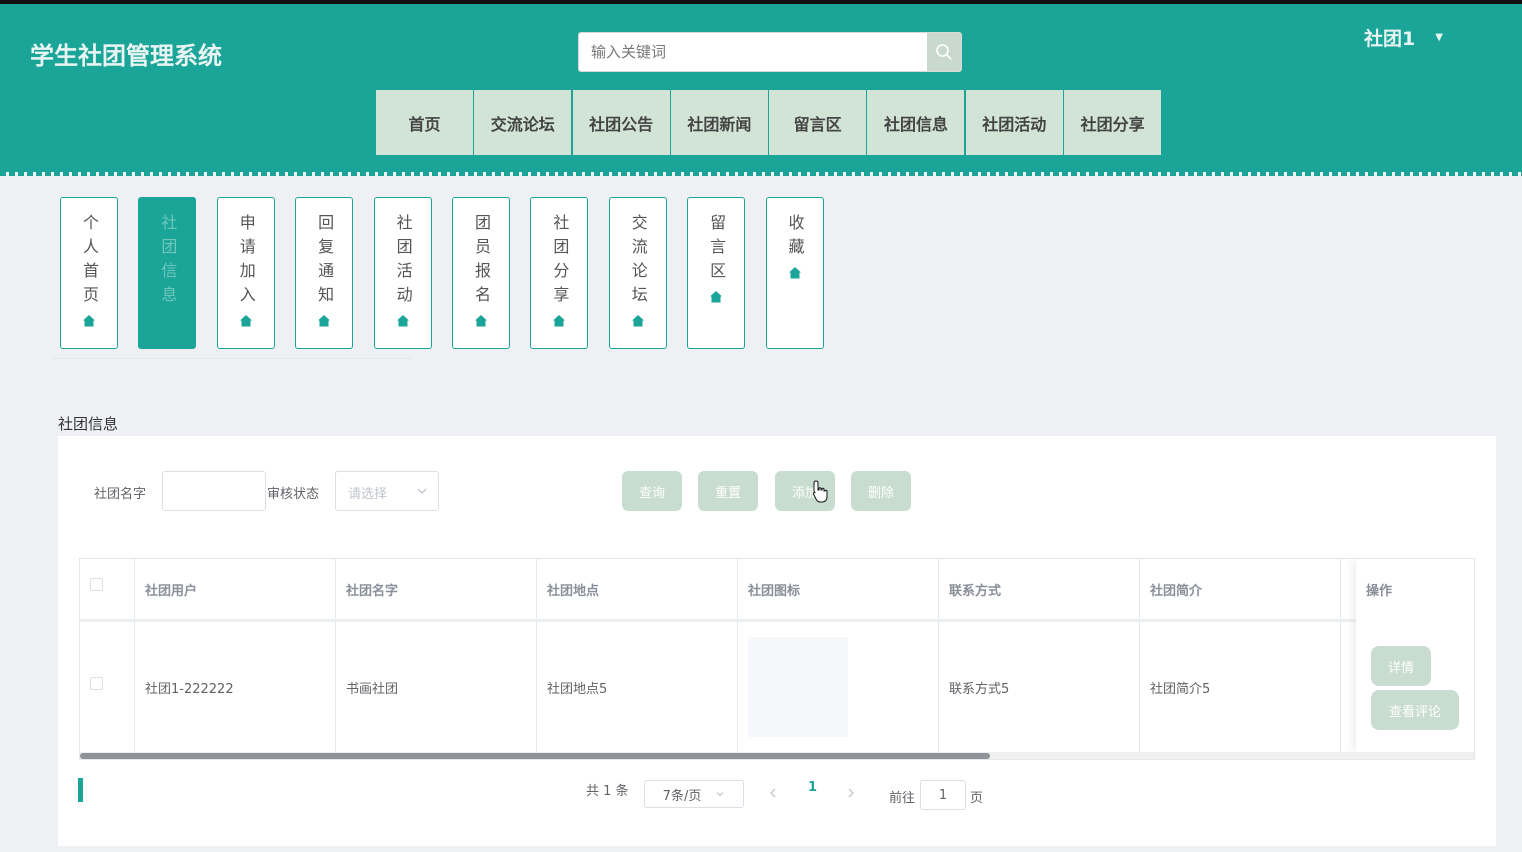 The width and height of the screenshot is (1522, 852). What do you see at coordinates (838, 589) in the screenshot?
I see `column-header: 社团图标` at bounding box center [838, 589].